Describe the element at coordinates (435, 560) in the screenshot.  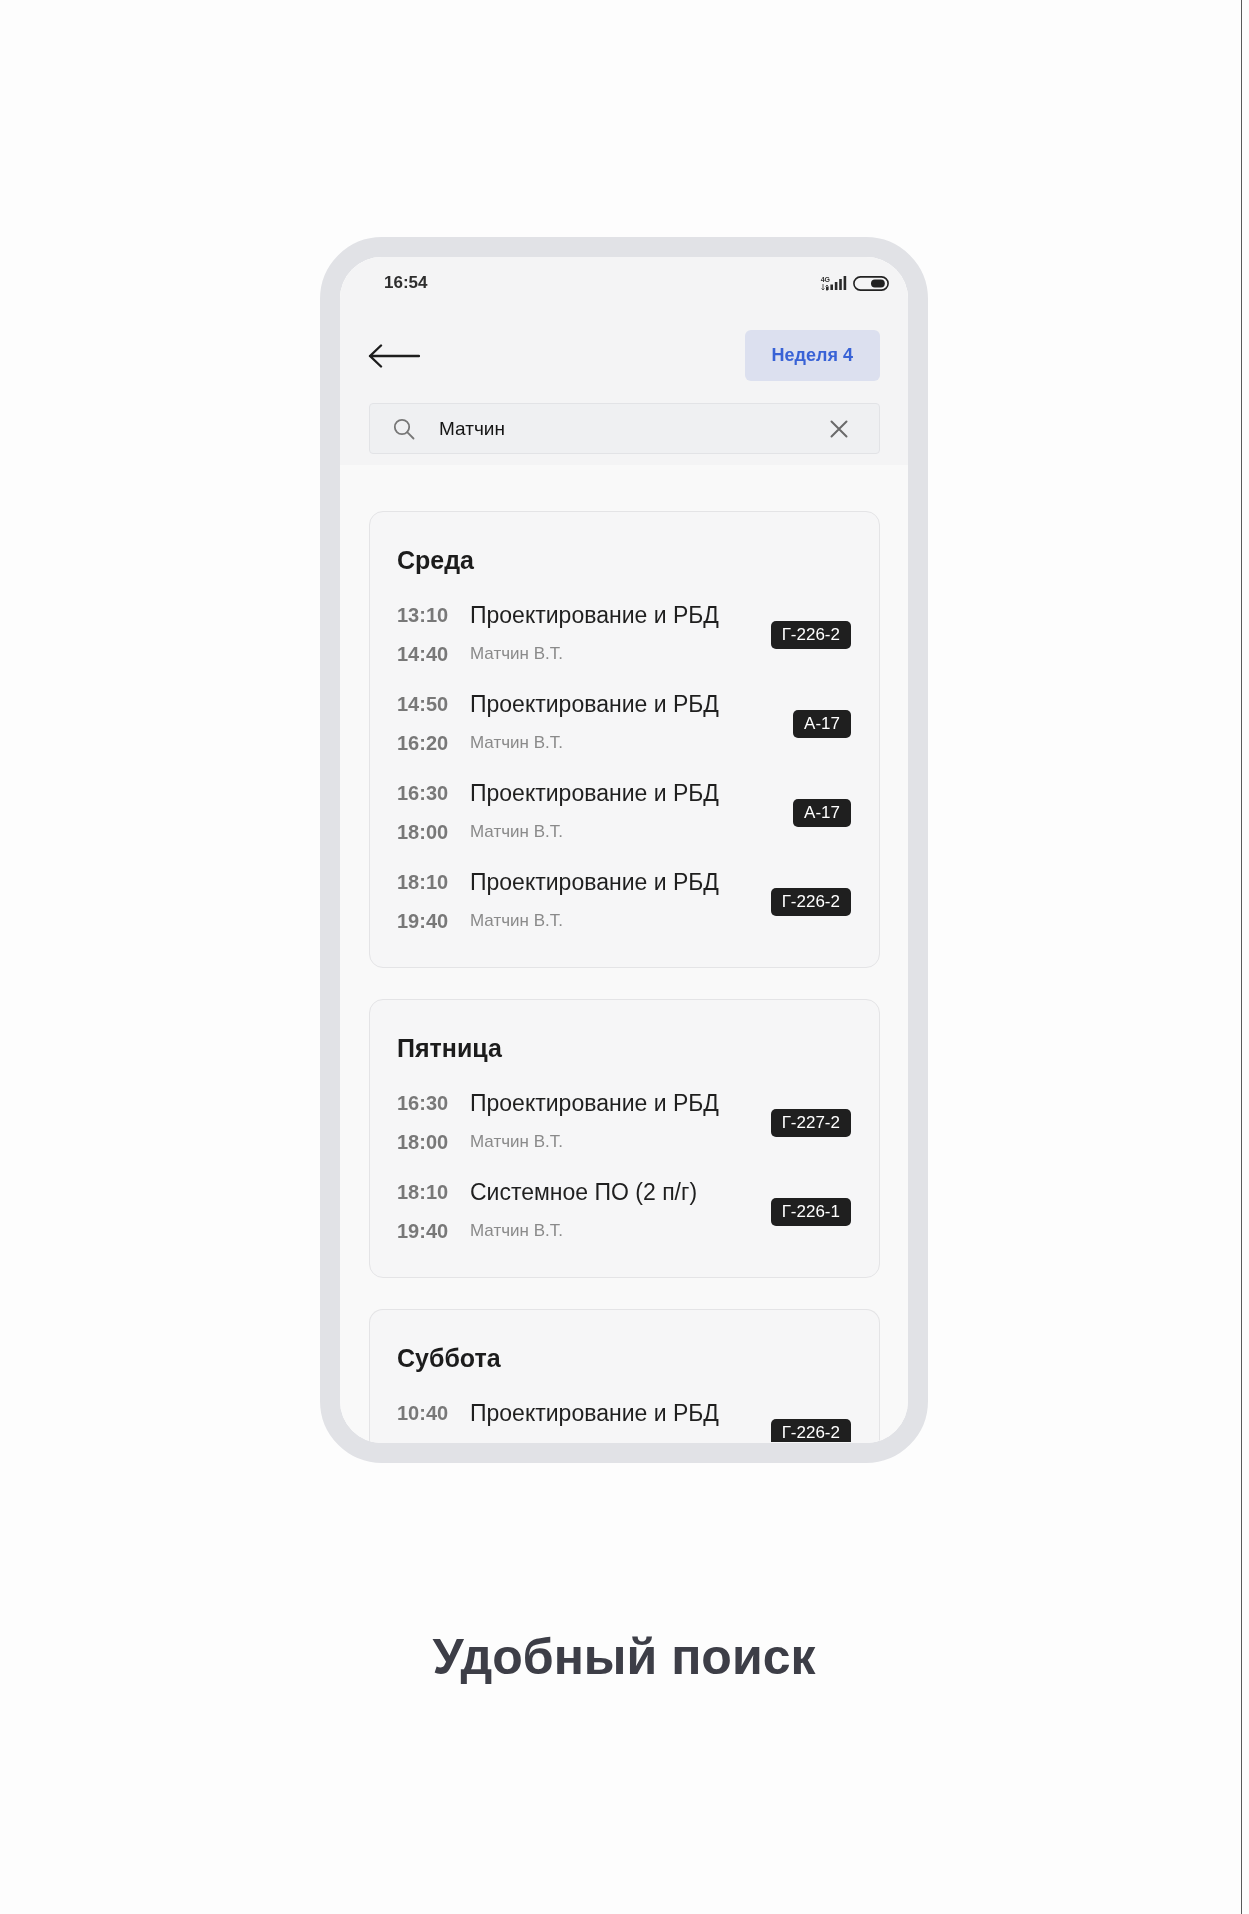
I see `day-title: Среда` at that location.